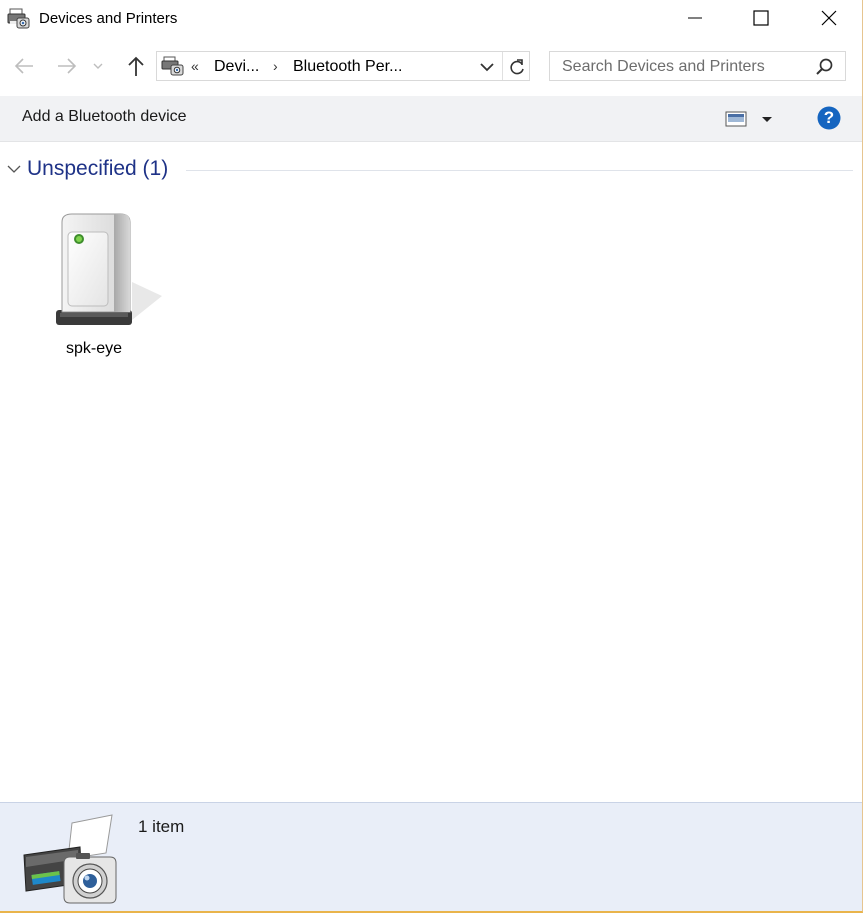  I want to click on details-pane: 1 item, so click(431, 856).